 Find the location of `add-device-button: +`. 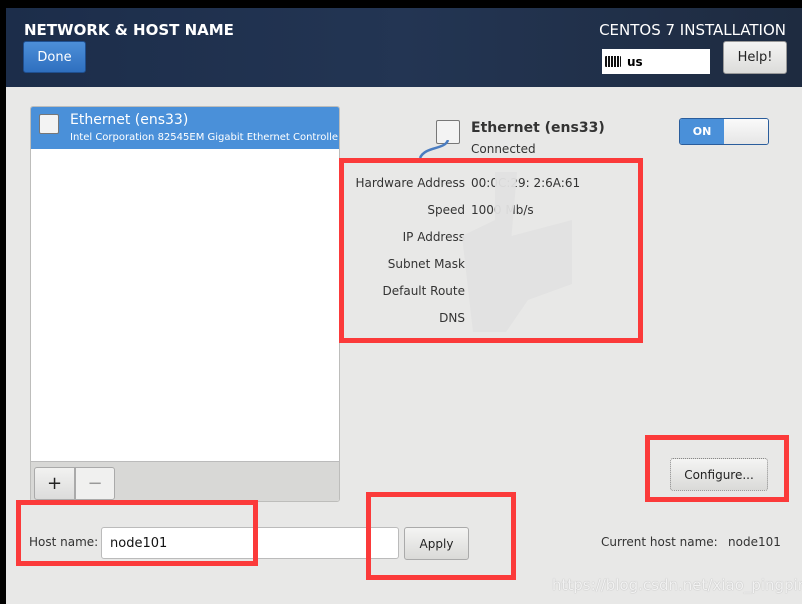

add-device-button: + is located at coordinates (54, 483).